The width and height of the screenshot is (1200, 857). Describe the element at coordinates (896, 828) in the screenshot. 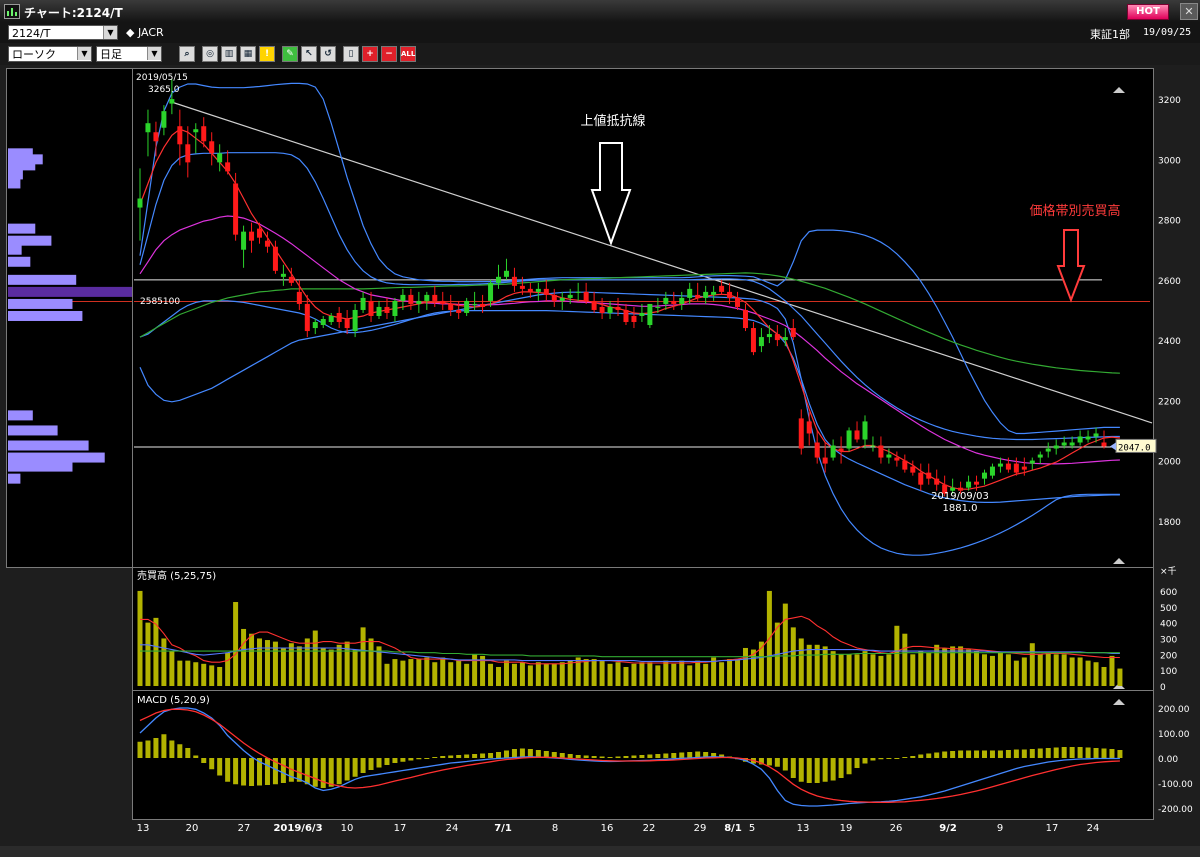

I see `x-tick-label: 26` at that location.